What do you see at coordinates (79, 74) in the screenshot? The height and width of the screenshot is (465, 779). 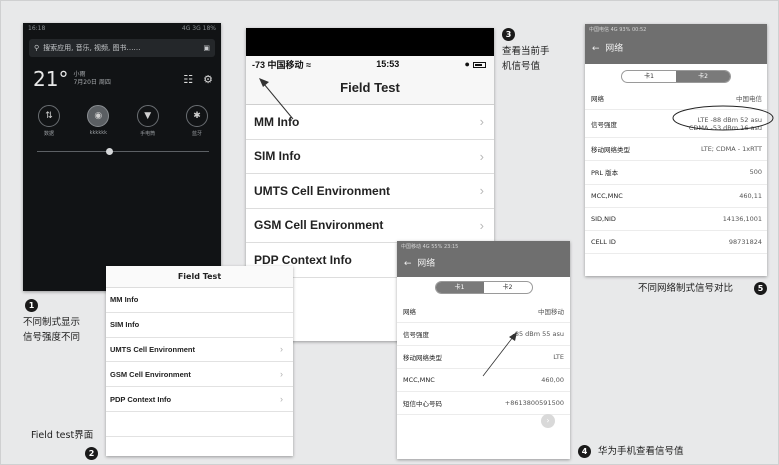 I see `weather-condition: 小雨` at bounding box center [79, 74].